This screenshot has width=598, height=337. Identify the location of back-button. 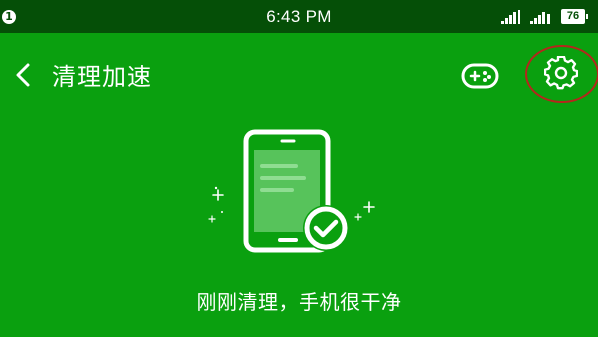
(23, 75).